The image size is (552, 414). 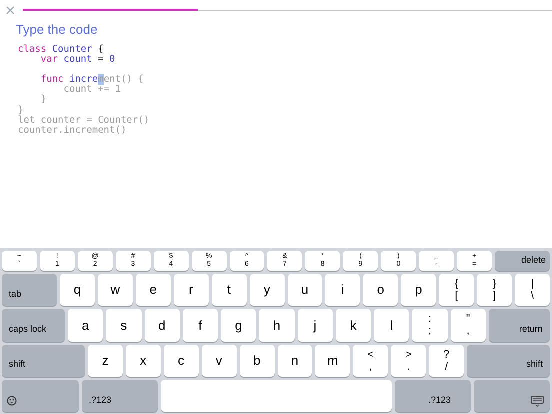 I want to click on letter-key: g, so click(x=238, y=325).